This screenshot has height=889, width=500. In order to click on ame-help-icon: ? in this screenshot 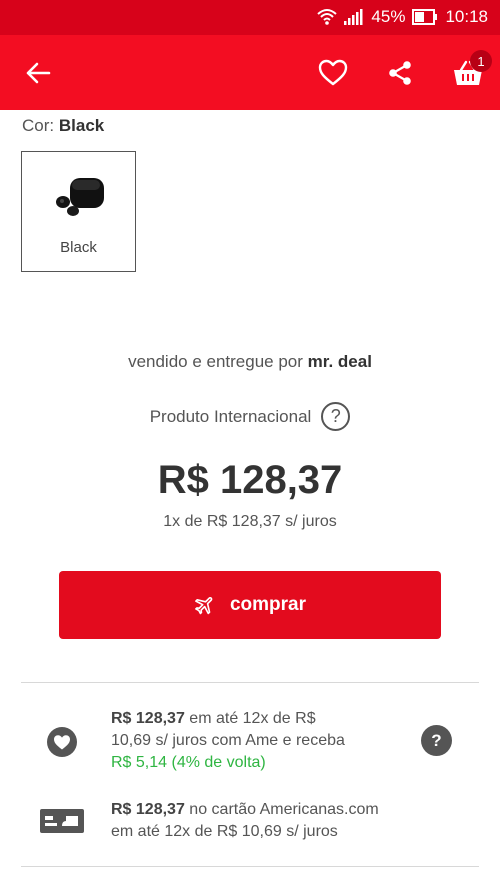, I will do `click(436, 740)`.